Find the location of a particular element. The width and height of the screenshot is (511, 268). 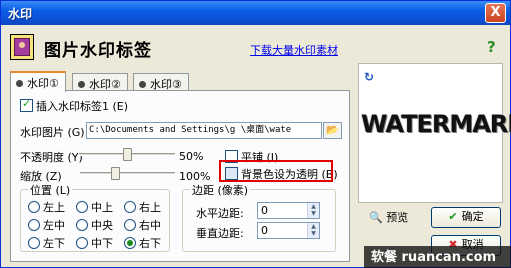

stamp-picture-icon is located at coordinates (22, 47).